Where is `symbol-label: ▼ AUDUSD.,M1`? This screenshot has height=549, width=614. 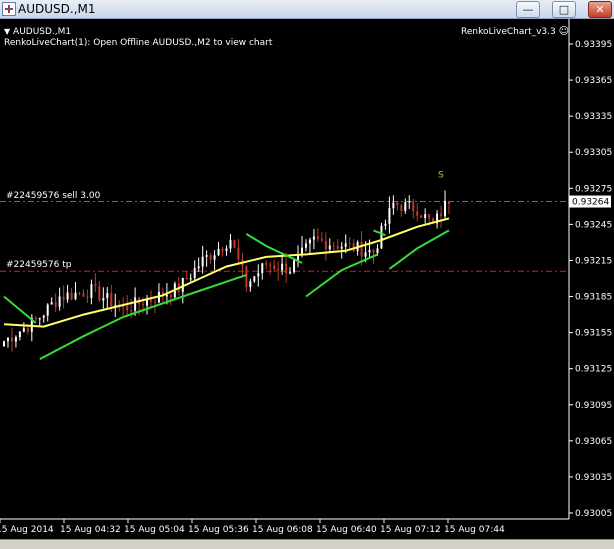 symbol-label: ▼ AUDUSD.,M1 is located at coordinates (38, 32).